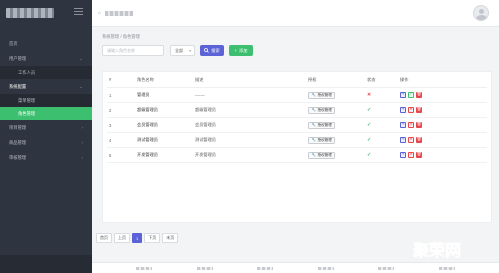 Image resolution: width=499 pixels, height=273 pixels. I want to click on sidebar-item-review: 审核管理 ›, so click(46, 157).